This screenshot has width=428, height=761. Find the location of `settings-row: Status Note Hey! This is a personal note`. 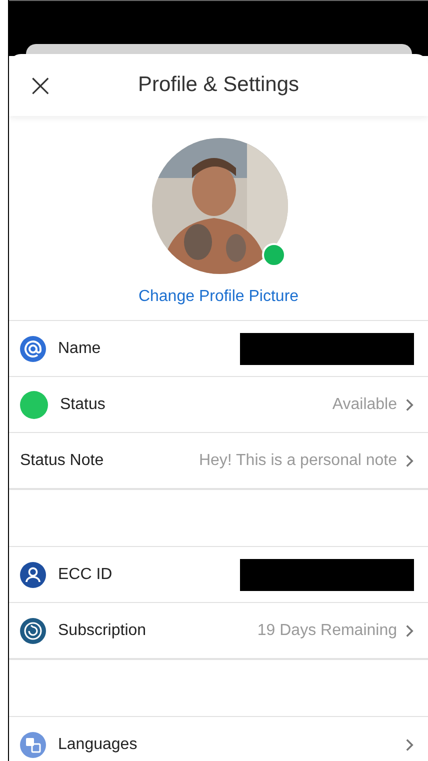

settings-row: Status Note Hey! This is a personal note is located at coordinates (218, 461).